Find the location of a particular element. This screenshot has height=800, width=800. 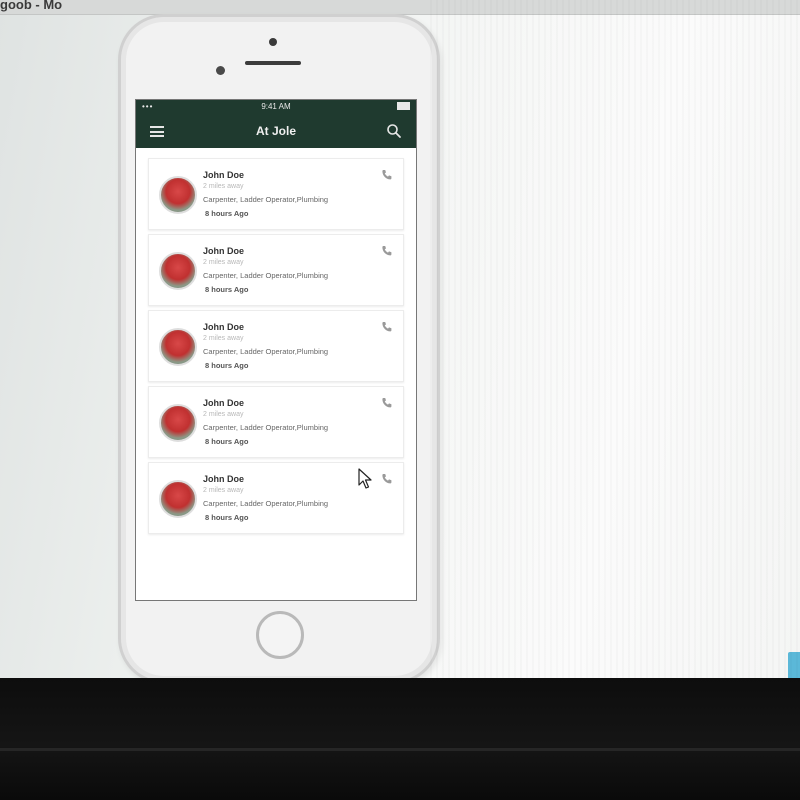

app-title: At Jole is located at coordinates (275, 131).